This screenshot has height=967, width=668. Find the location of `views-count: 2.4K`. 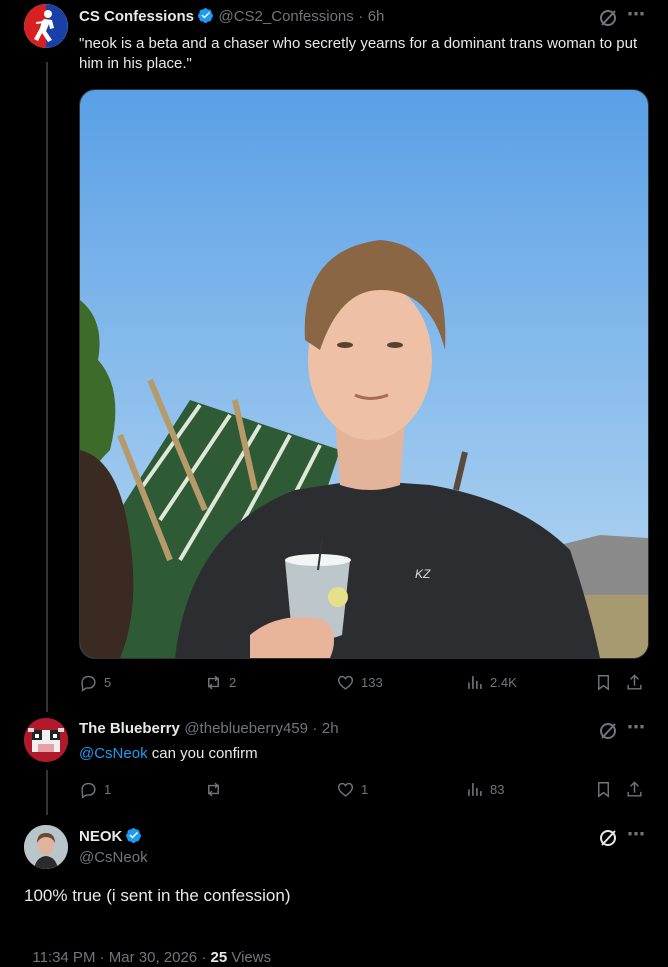

views-count: 2.4K is located at coordinates (503, 682).